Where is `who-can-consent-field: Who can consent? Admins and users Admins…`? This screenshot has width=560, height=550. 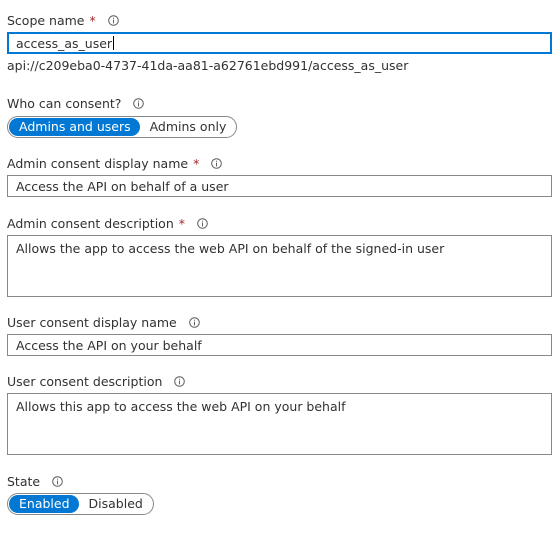
who-can-consent-field: Who can consent? Admins and users Admins… is located at coordinates (279, 117).